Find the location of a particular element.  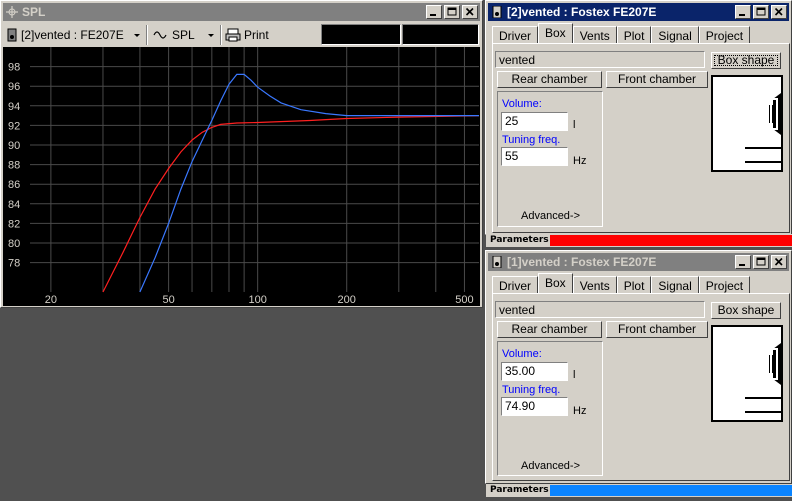

y-tick-label: 84 is located at coordinates (14, 205).